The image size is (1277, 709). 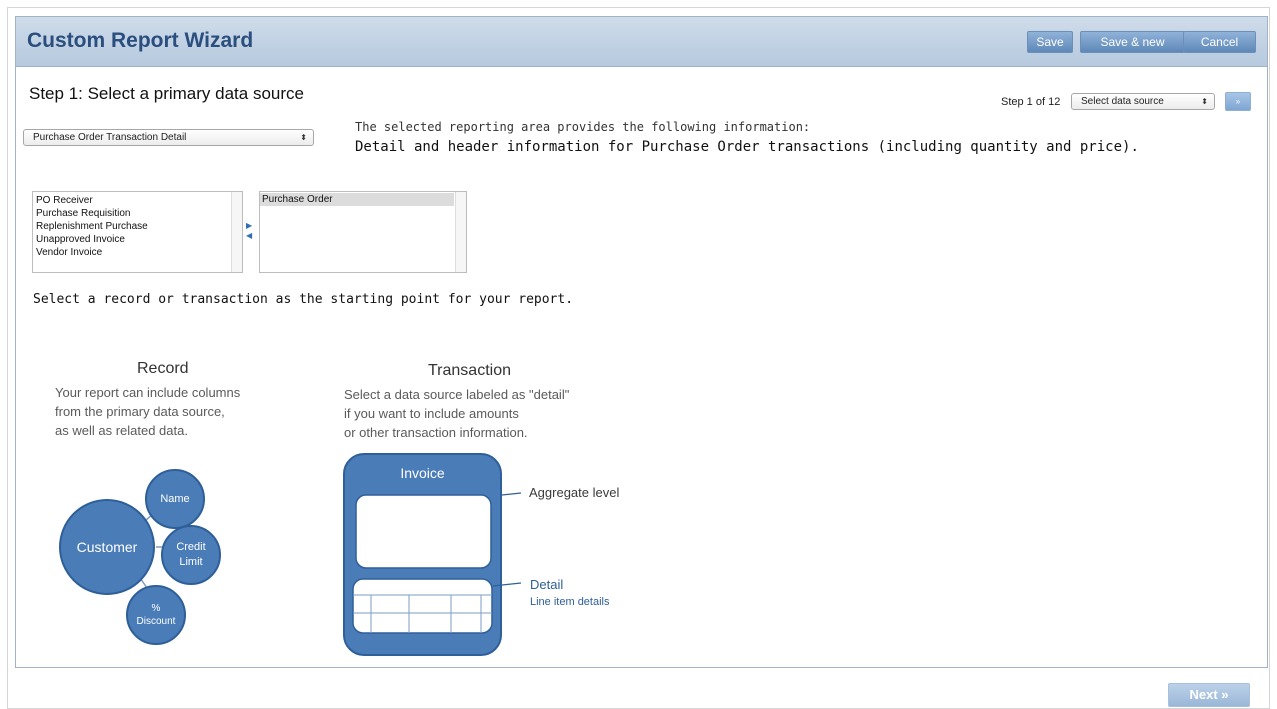 What do you see at coordinates (1219, 42) in the screenshot?
I see `cancel-button: Cancel` at bounding box center [1219, 42].